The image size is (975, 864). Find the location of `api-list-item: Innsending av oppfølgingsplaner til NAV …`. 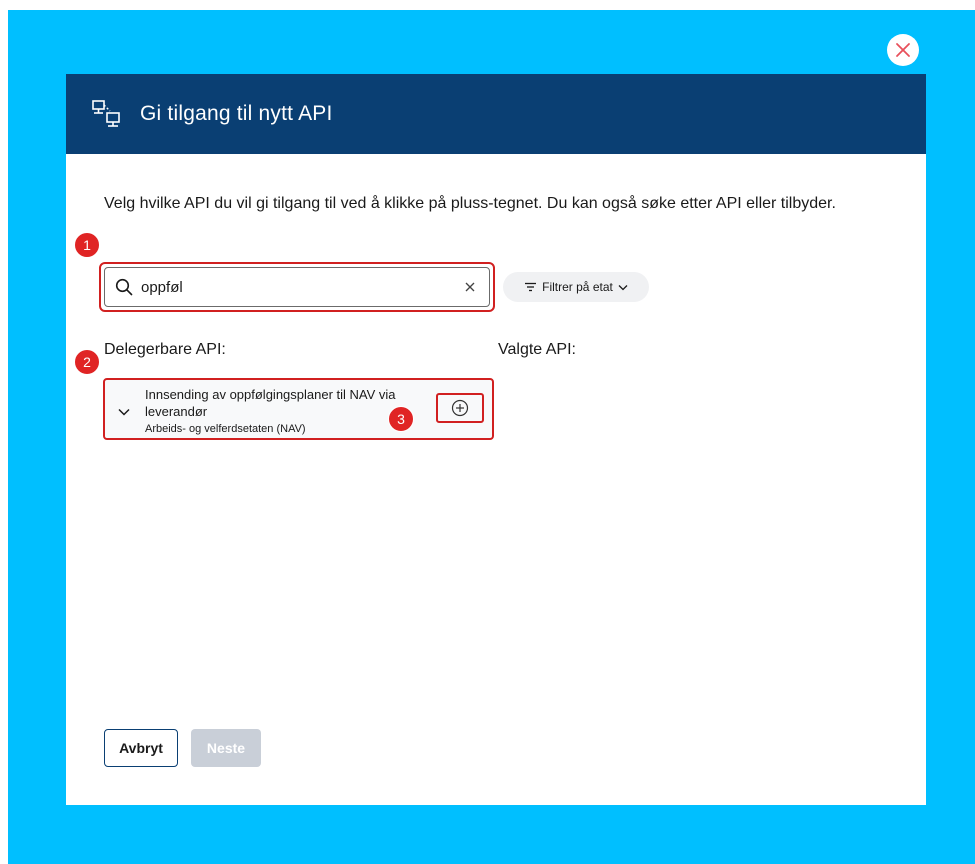

api-list-item: Innsending av oppfølgingsplaner til NAV … is located at coordinates (298, 409).